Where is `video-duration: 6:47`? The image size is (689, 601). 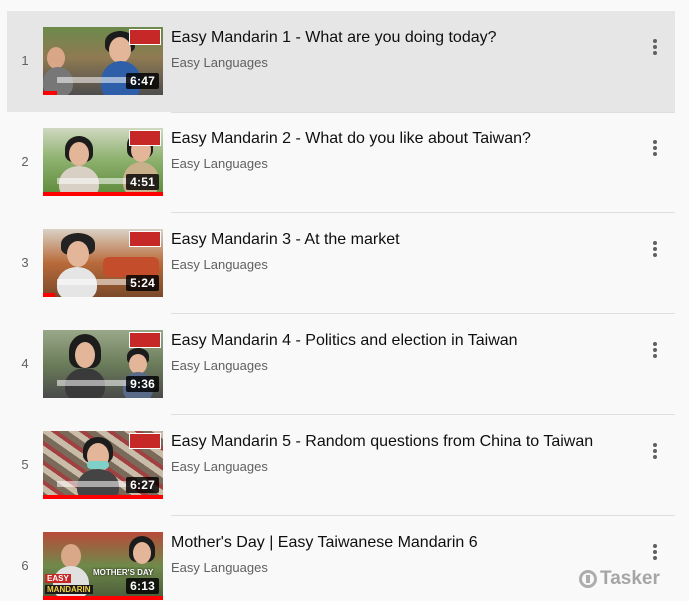
video-duration: 6:47 is located at coordinates (142, 81).